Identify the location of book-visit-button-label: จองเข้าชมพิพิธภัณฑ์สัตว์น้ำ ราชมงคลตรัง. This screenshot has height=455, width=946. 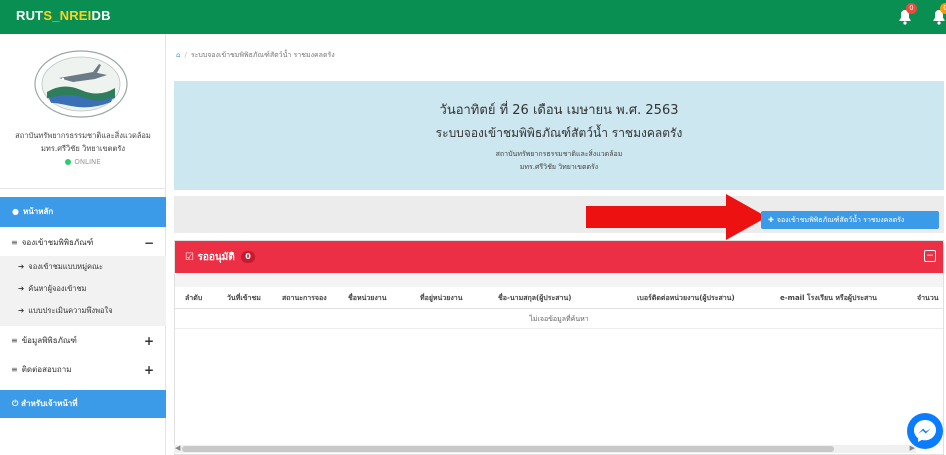
(840, 220).